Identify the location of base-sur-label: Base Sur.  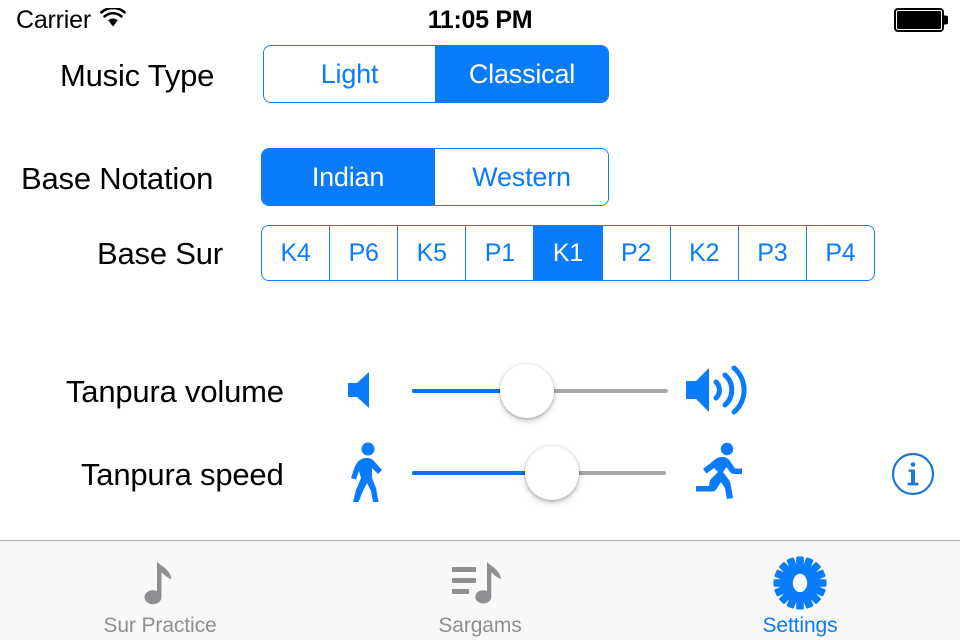
(160, 253).